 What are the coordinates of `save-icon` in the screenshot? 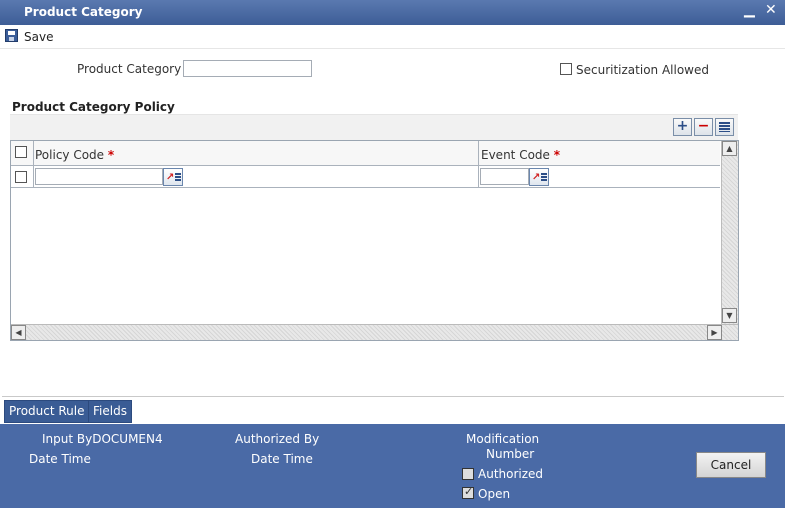 It's located at (11, 35).